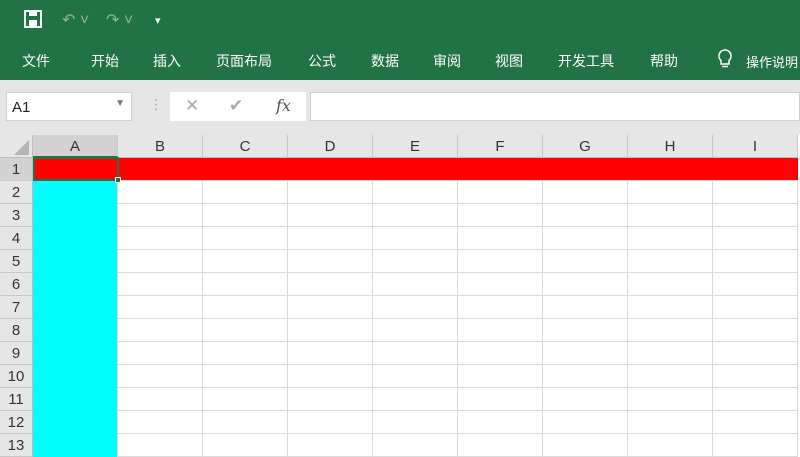 This screenshot has height=457, width=800. Describe the element at coordinates (16, 169) in the screenshot. I see `row-header-1: 1` at that location.